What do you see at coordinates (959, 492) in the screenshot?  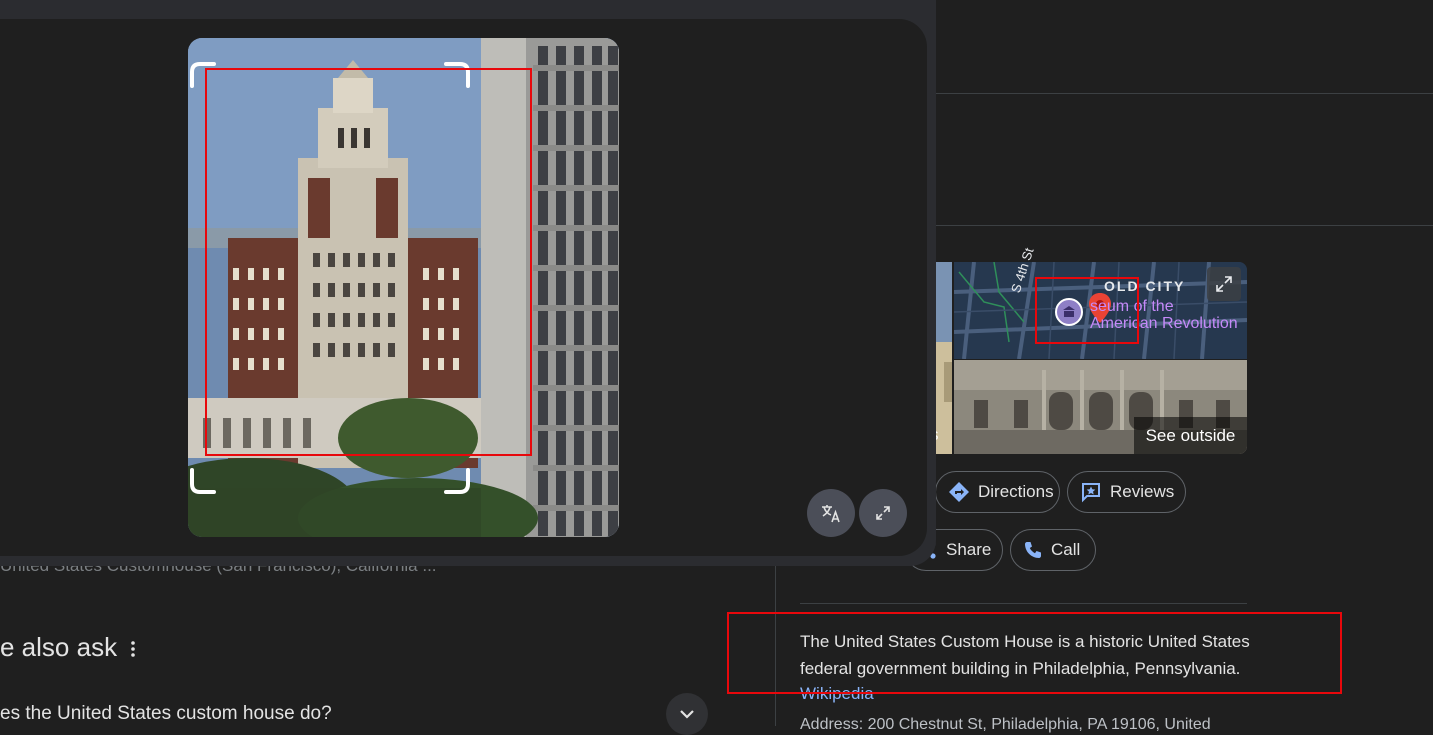 I see `directions-icon` at bounding box center [959, 492].